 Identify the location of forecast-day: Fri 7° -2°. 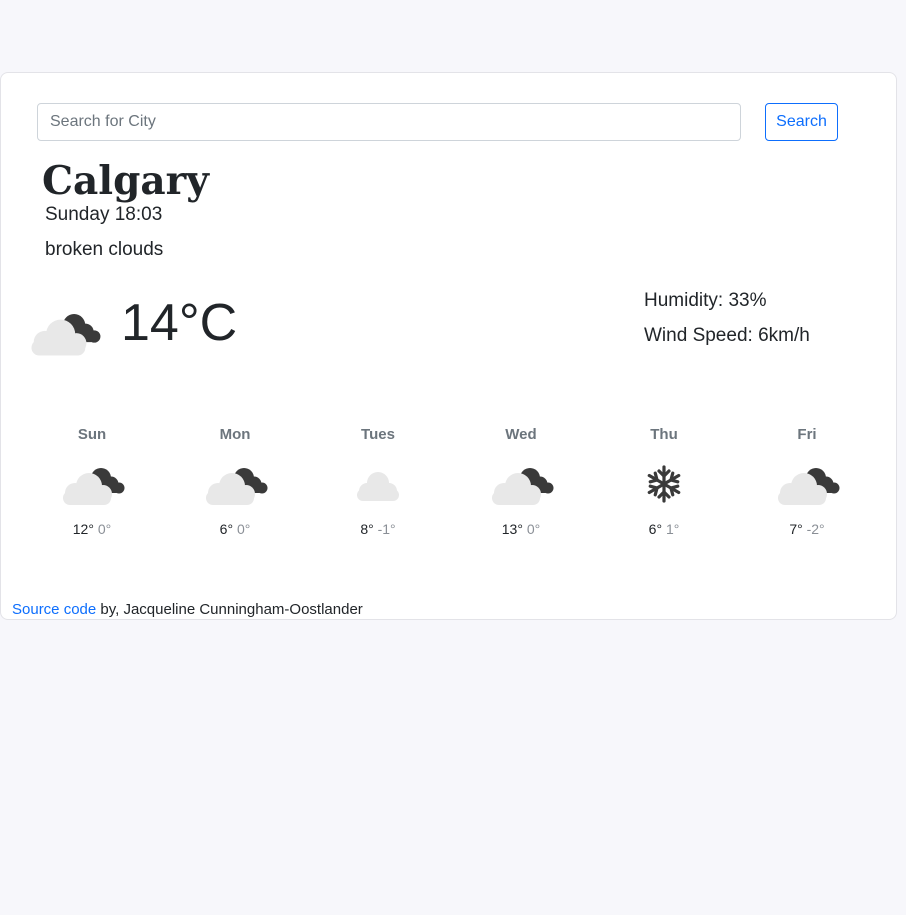
(807, 481).